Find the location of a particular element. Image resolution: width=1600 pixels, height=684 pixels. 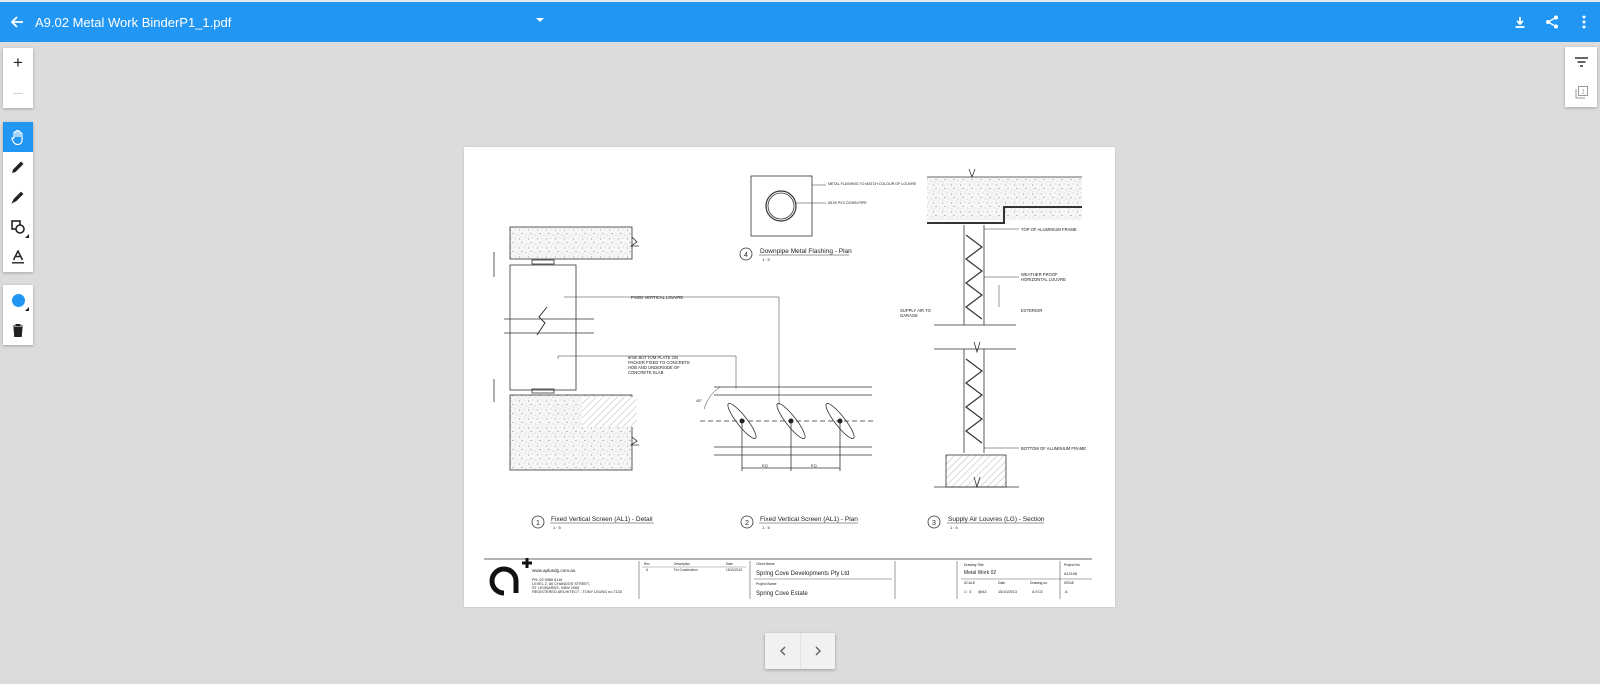

detail-number-1: 1 is located at coordinates (538, 523).